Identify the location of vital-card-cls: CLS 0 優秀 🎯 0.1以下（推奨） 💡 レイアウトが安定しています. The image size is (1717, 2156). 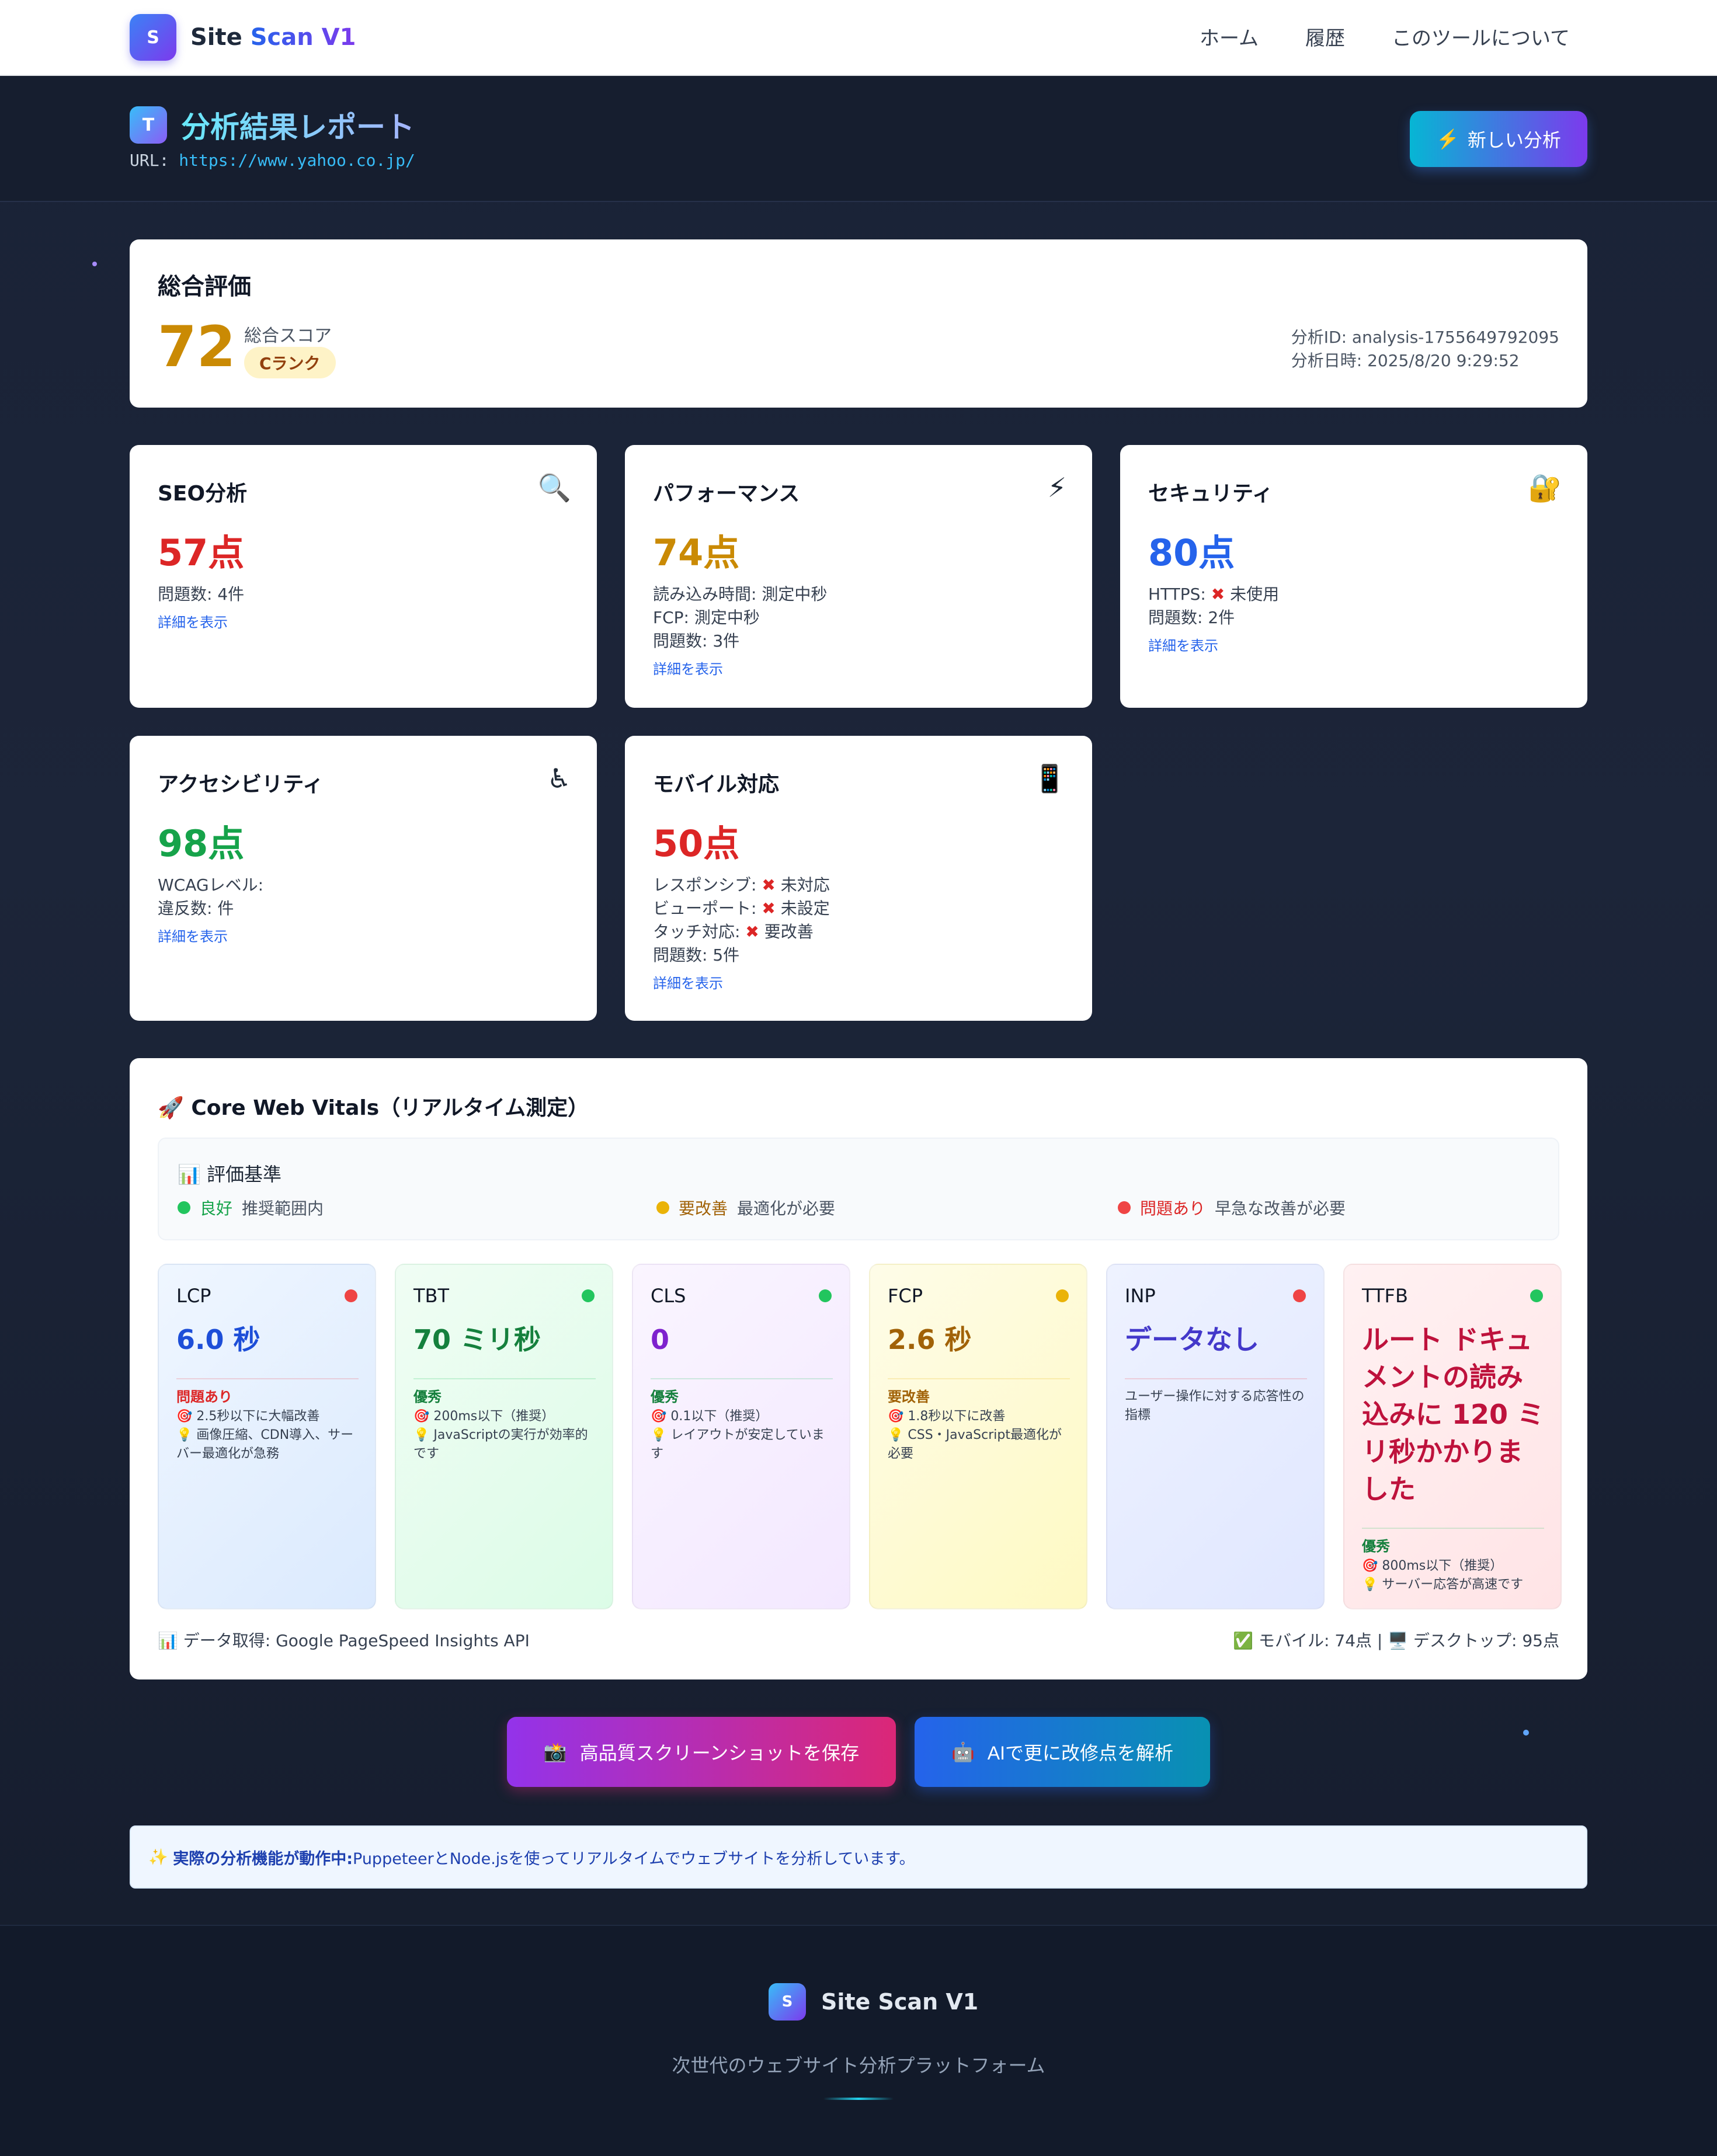
(741, 1437).